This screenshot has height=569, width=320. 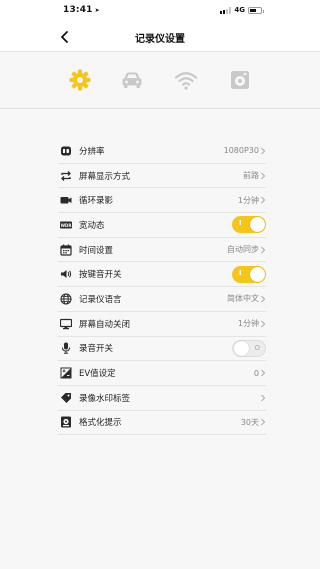 I want to click on tag-icon, so click(x=66, y=398).